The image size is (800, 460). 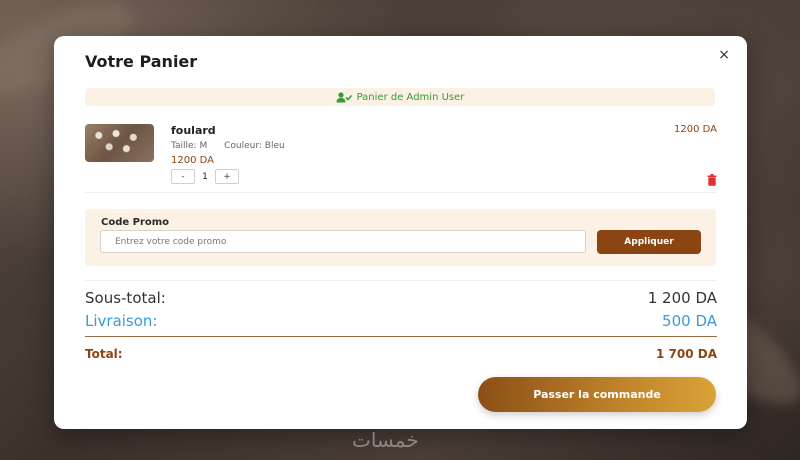 I want to click on total-value: 1 700 DA, so click(x=686, y=354).